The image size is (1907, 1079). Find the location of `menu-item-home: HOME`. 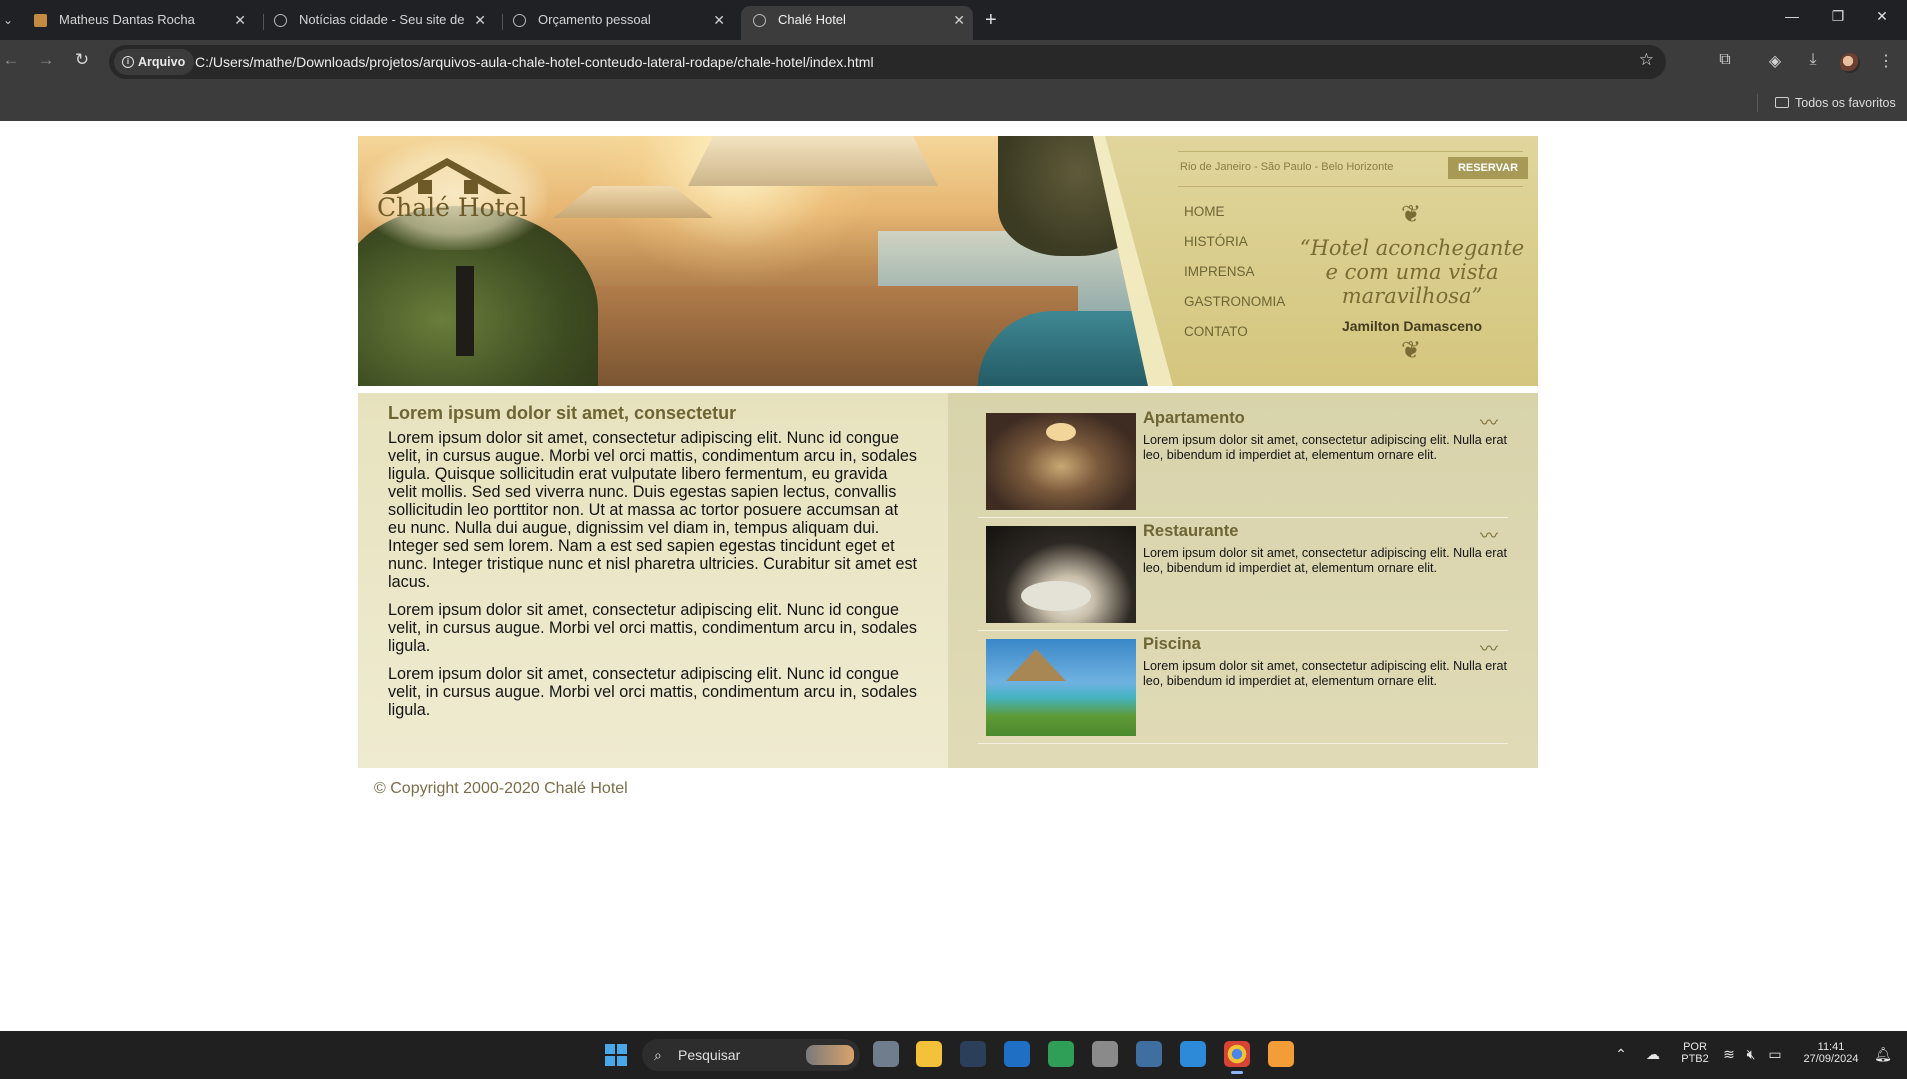

menu-item-home: HOME is located at coordinates (1234, 219).